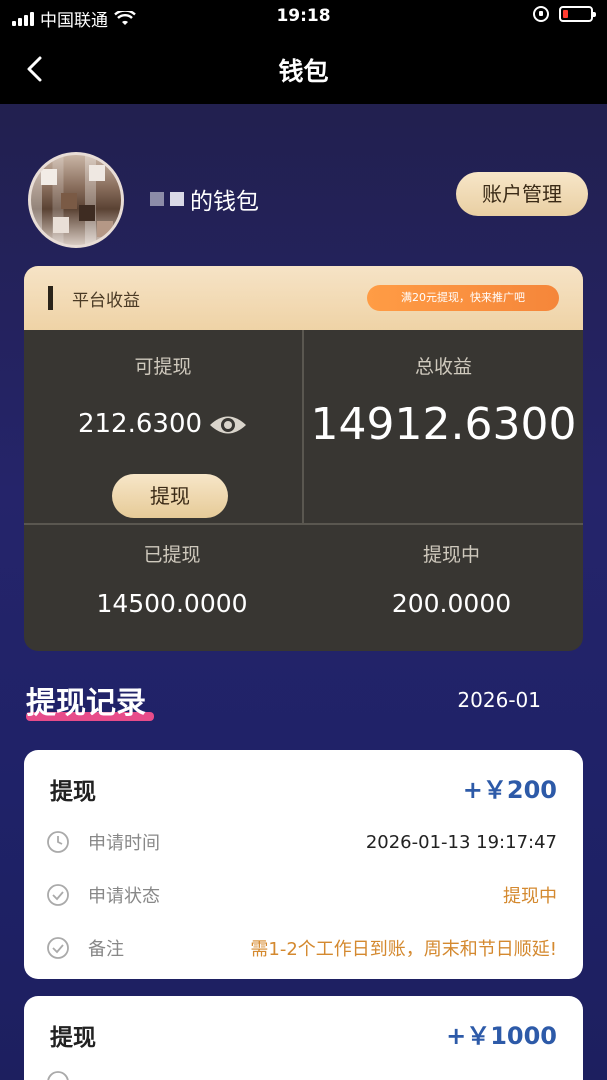 The height and width of the screenshot is (1080, 607). Describe the element at coordinates (172, 555) in the screenshot. I see `withdrawn-label: 已提现` at that location.